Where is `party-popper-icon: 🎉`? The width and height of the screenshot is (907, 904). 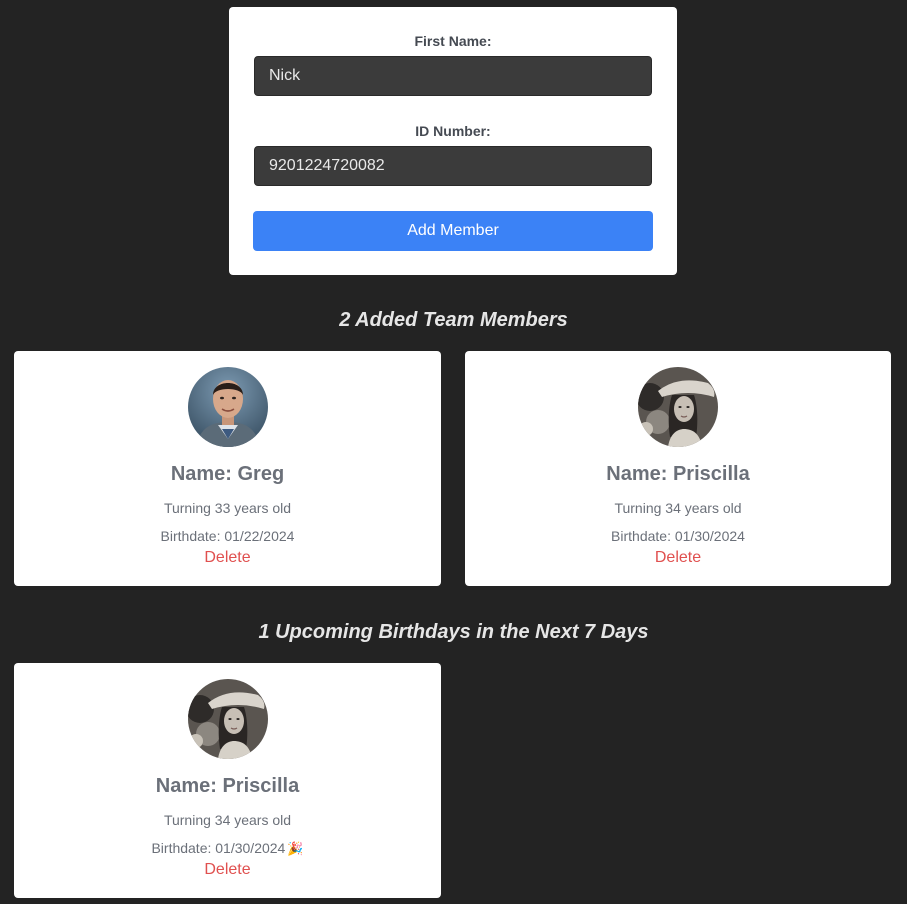 party-popper-icon: 🎉 is located at coordinates (295, 848).